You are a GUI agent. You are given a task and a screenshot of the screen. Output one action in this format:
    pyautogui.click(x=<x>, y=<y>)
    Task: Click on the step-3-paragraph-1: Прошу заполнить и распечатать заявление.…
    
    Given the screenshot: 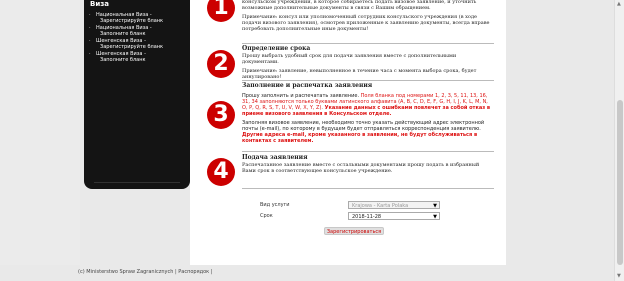 What is the action you would take?
    pyautogui.click(x=367, y=105)
    